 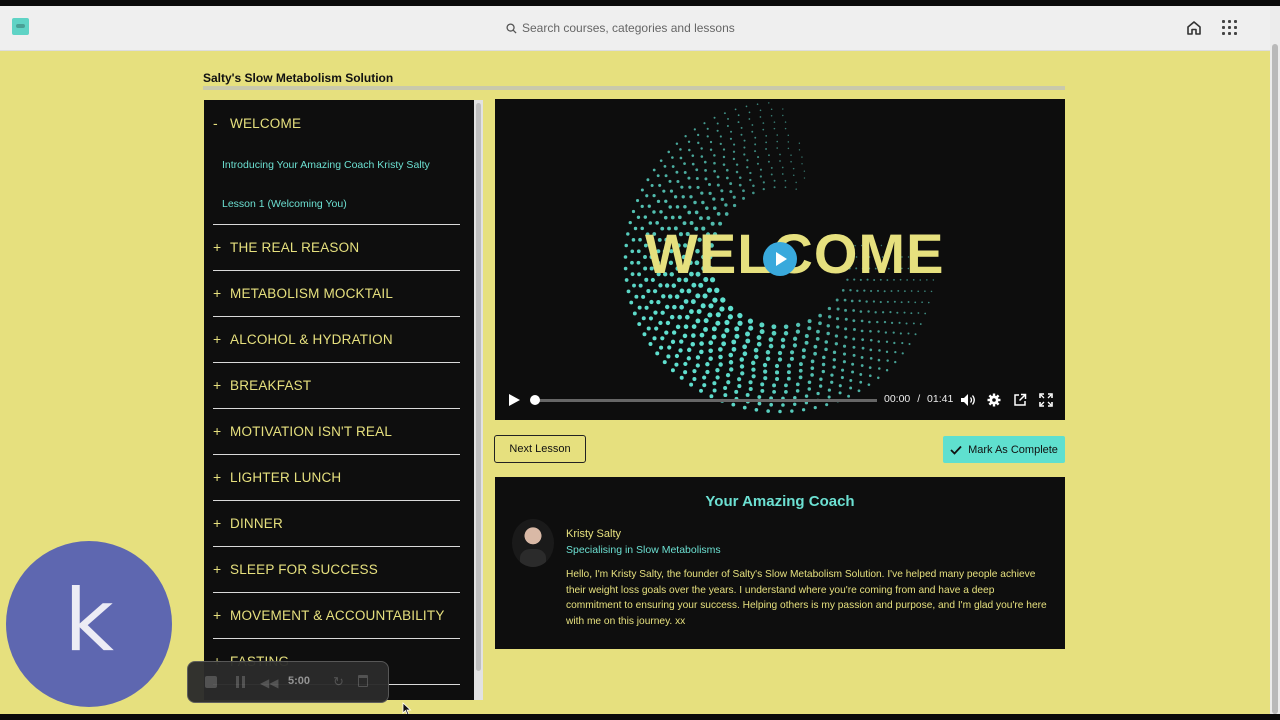 I want to click on sidebar-scrollbar, so click(x=478, y=400).